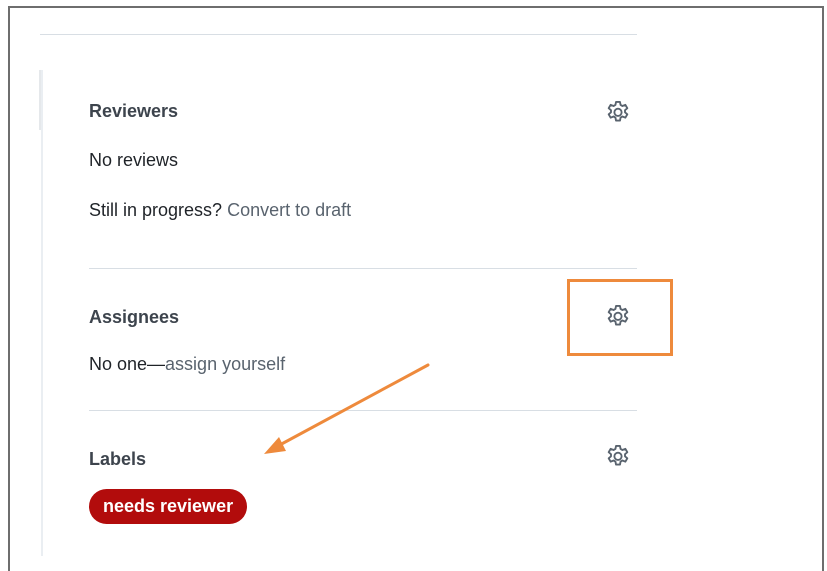  Describe the element at coordinates (118, 459) in the screenshot. I see `labels-heading: Labels` at that location.